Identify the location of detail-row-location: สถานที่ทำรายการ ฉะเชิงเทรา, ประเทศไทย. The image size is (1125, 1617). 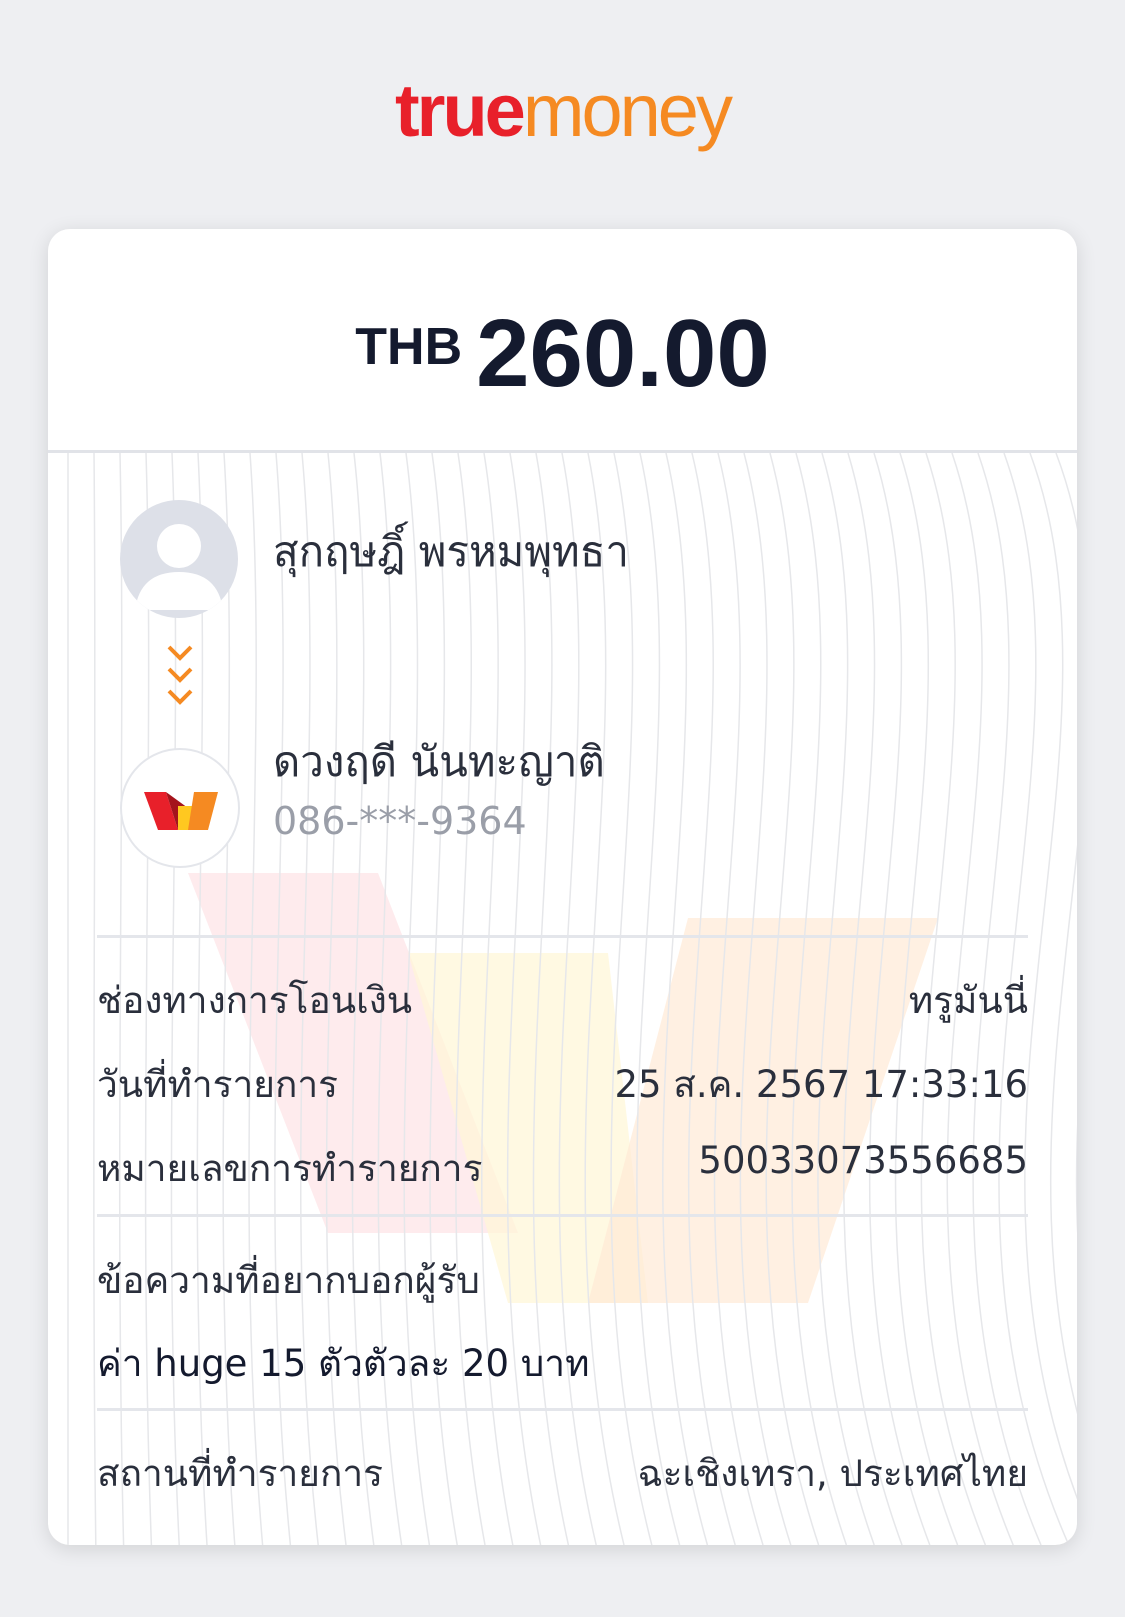
(562, 1473).